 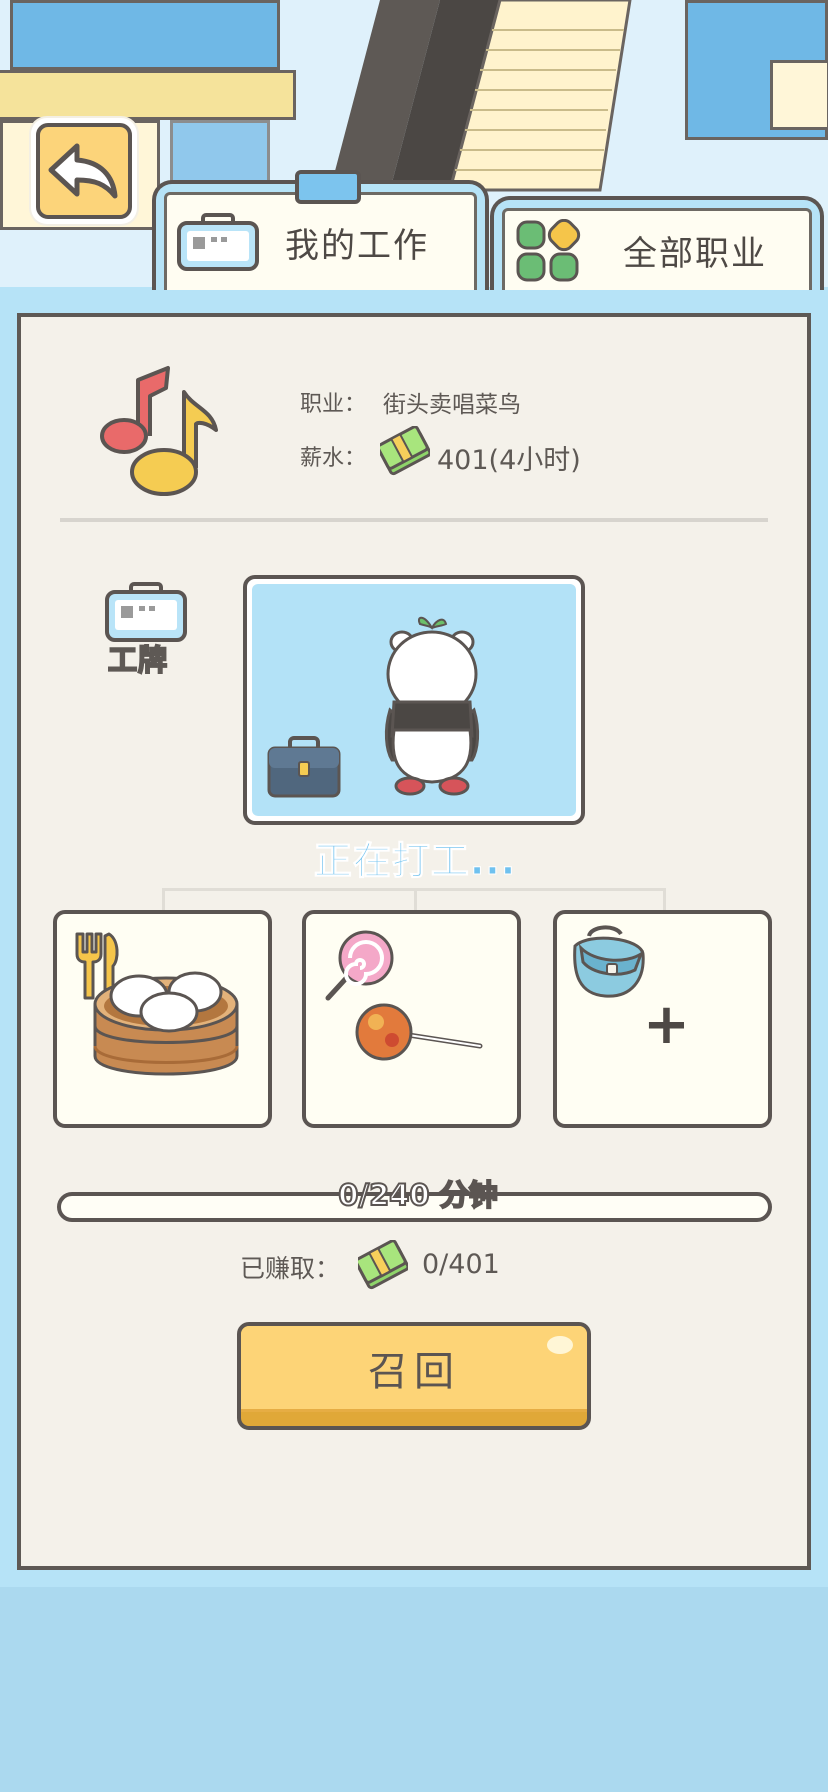 I want to click on grid-icon, so click(x=548, y=249).